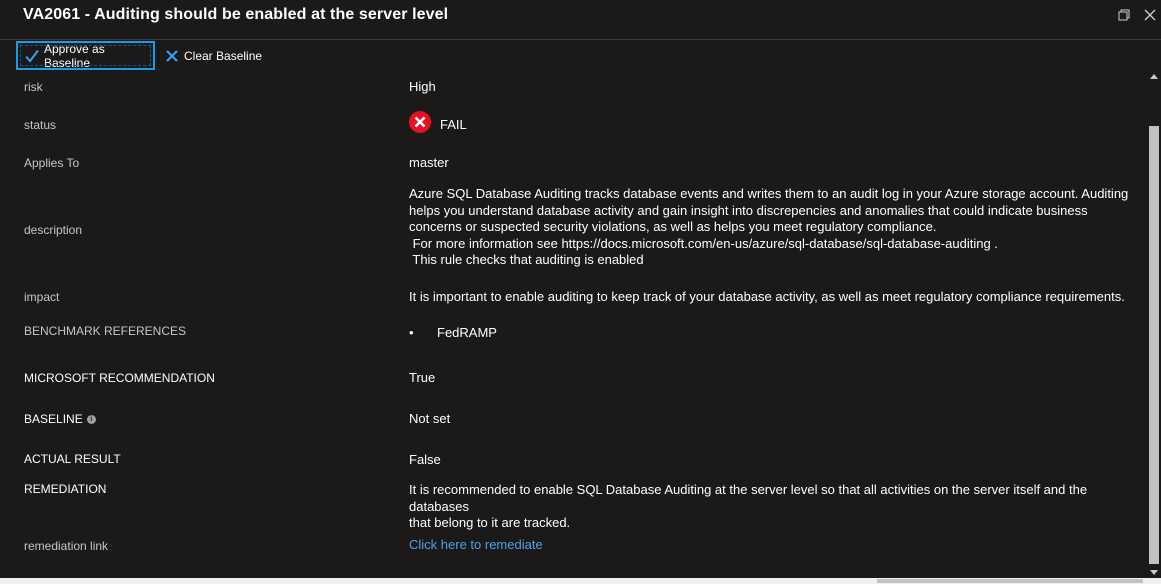  Describe the element at coordinates (223, 55) in the screenshot. I see `clear-baseline-label: Clear Baseline` at that location.